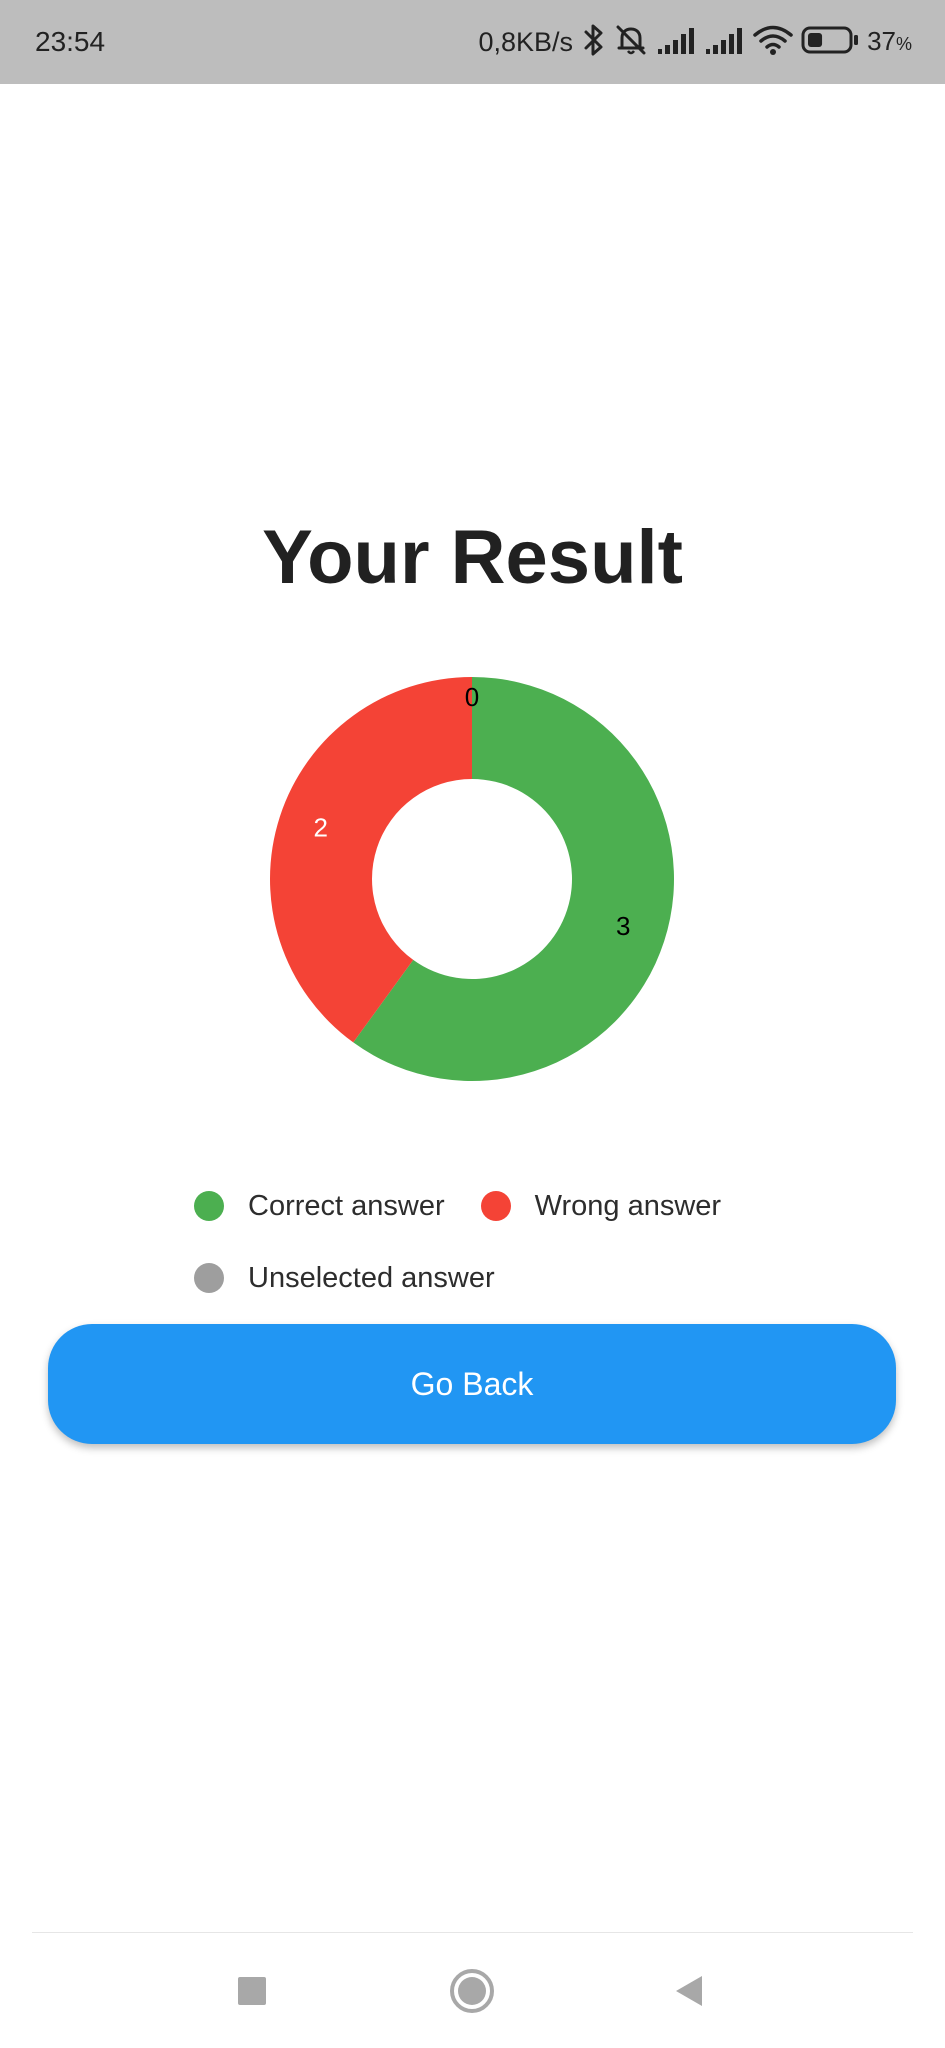 This screenshot has width=945, height=2048. I want to click on home-button, so click(472, 1991).